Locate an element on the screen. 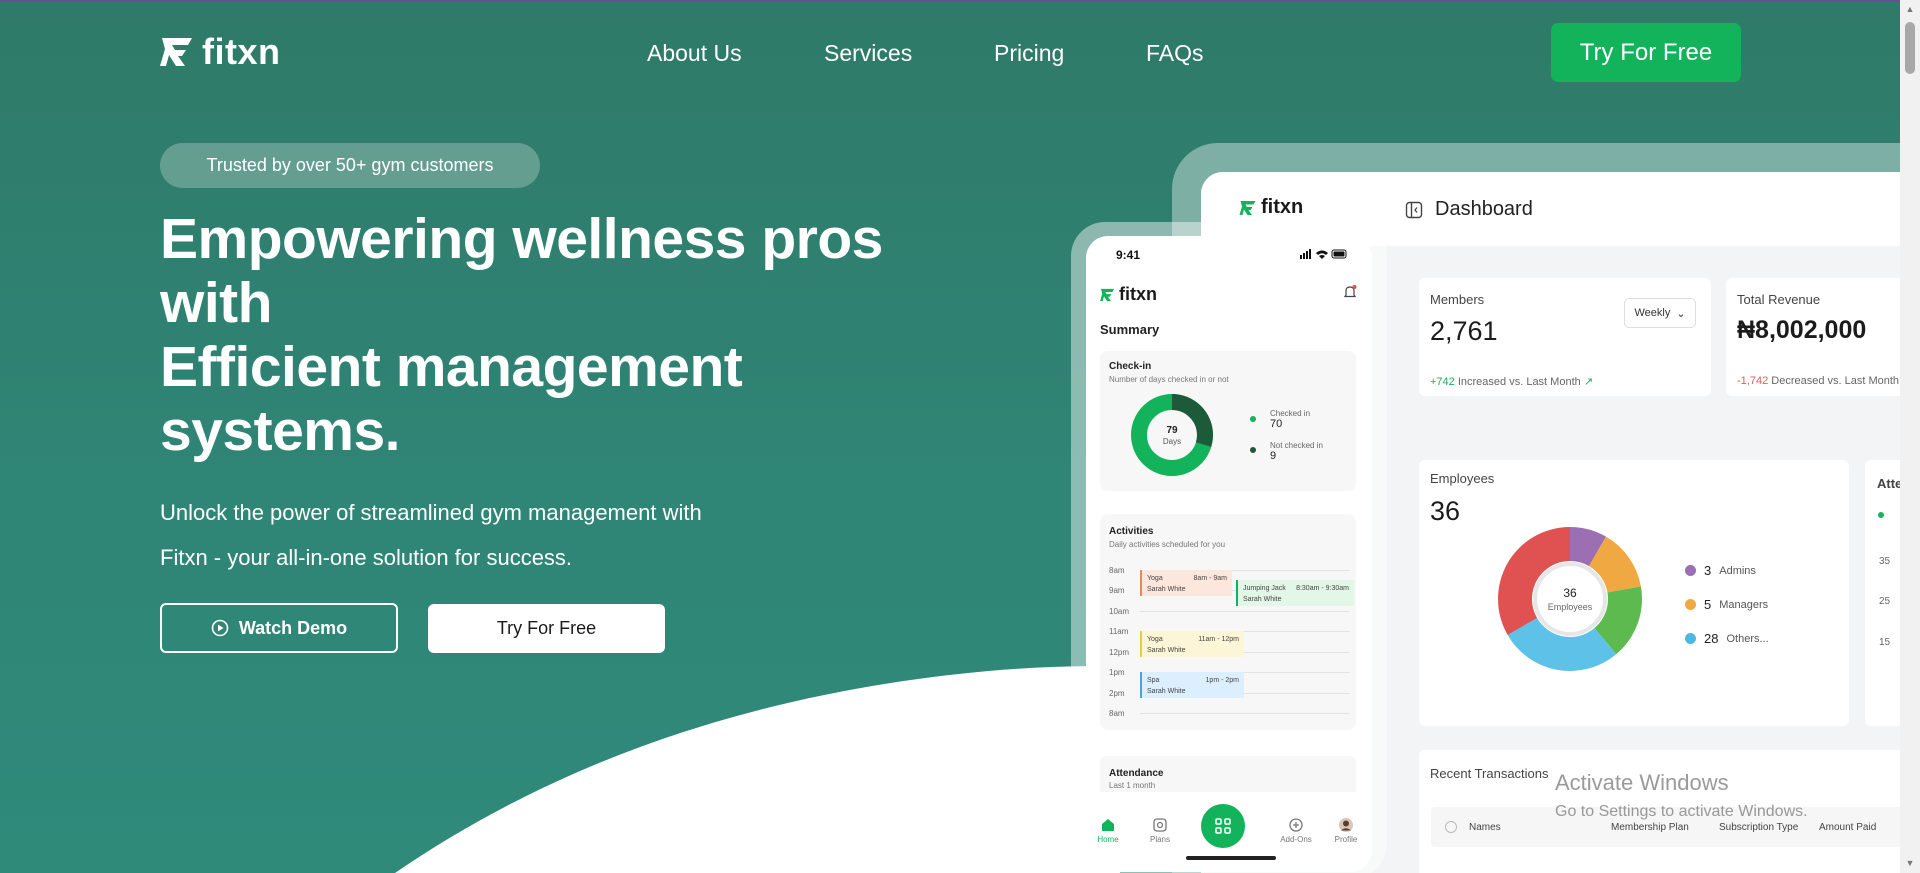 The width and height of the screenshot is (1920, 873). event-yoga-morning: Yoga 8am - 9am Sarah White is located at coordinates (1186, 583).